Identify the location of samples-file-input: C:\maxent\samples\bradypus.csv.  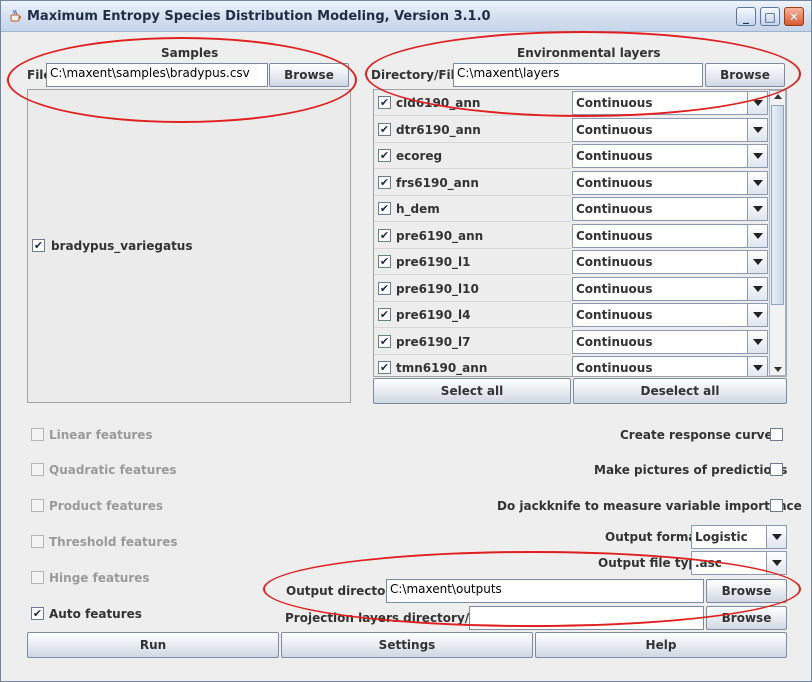
(157, 75).